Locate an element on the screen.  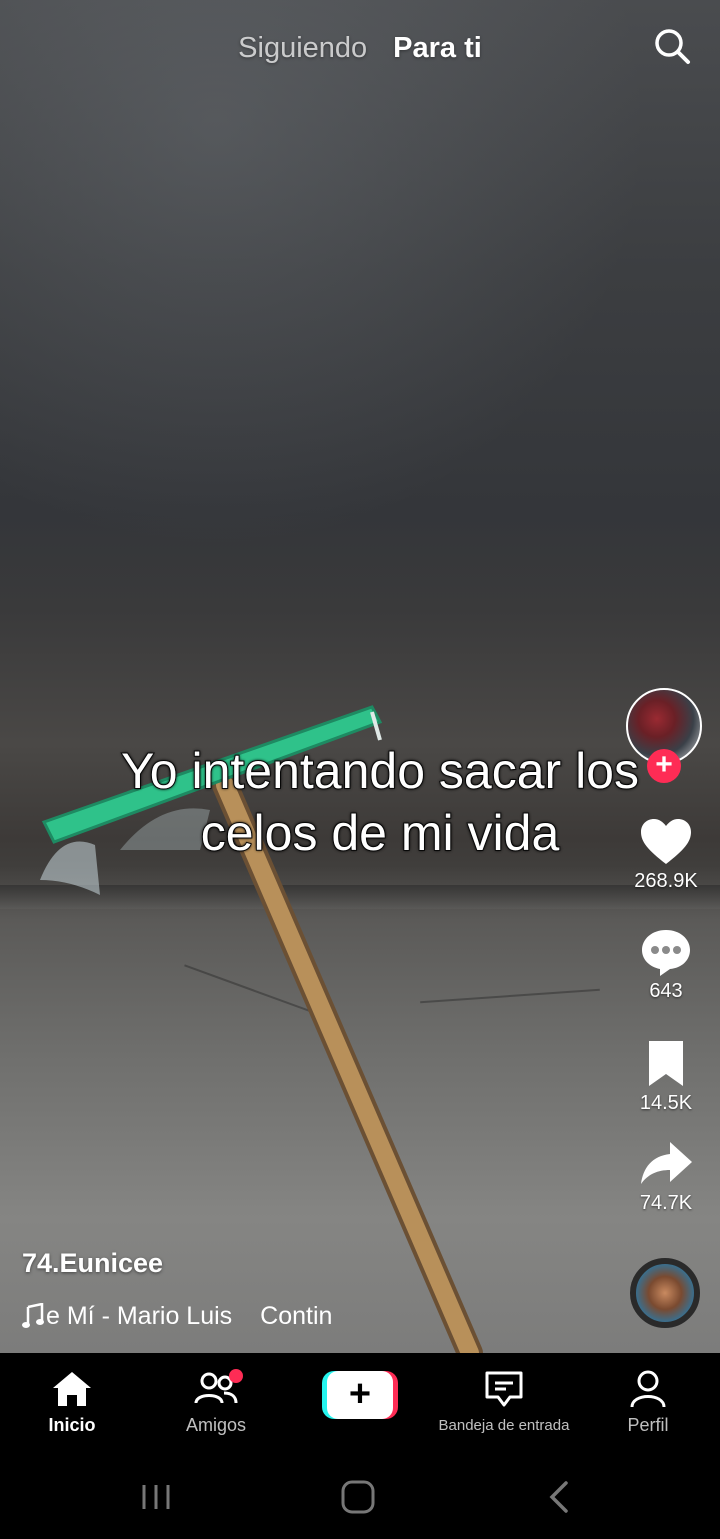
music-disc is located at coordinates (665, 1293).